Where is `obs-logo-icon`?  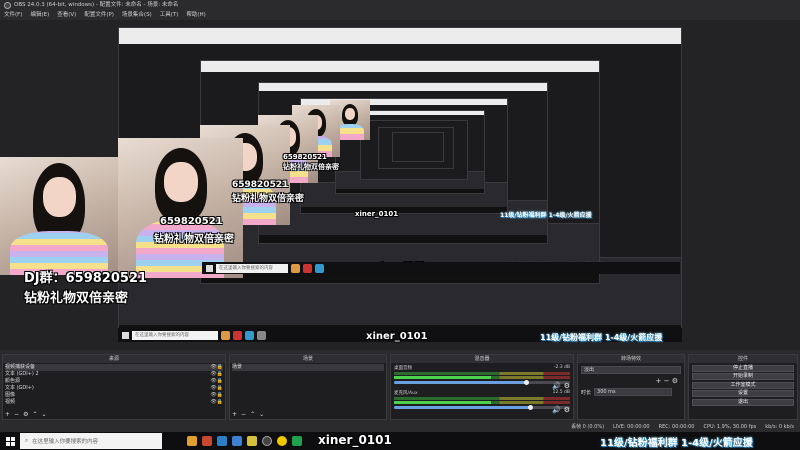
obs-logo-icon is located at coordinates (7, 5).